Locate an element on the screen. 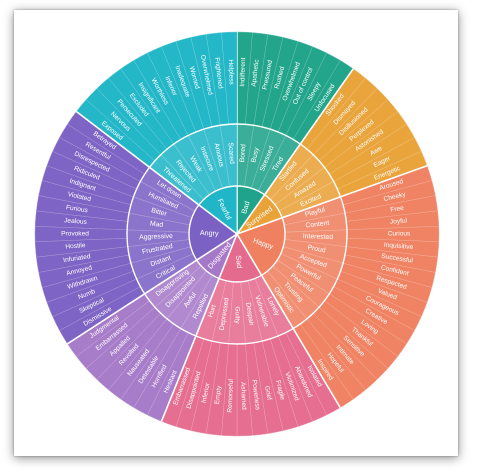  middle-label-bored: Bored is located at coordinates (243, 153).